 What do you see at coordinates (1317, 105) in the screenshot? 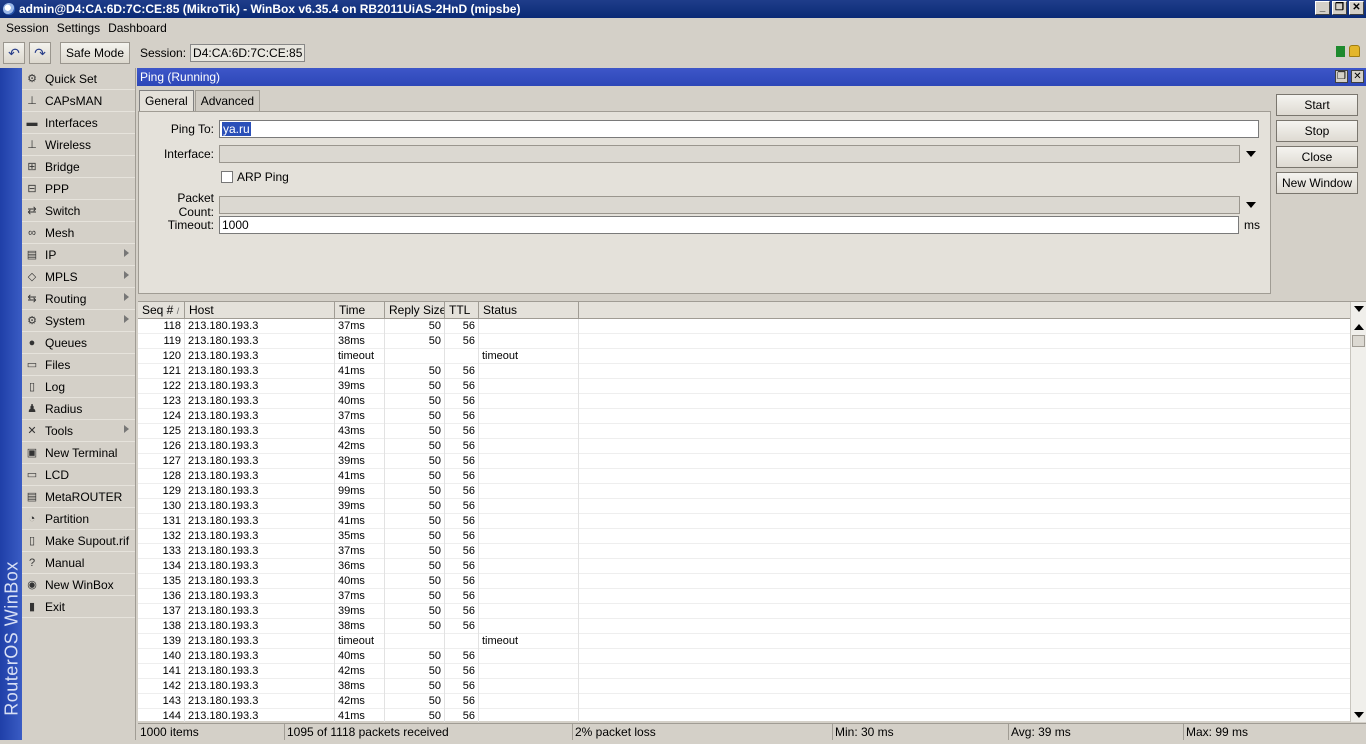
I see `start-button: Start` at bounding box center [1317, 105].